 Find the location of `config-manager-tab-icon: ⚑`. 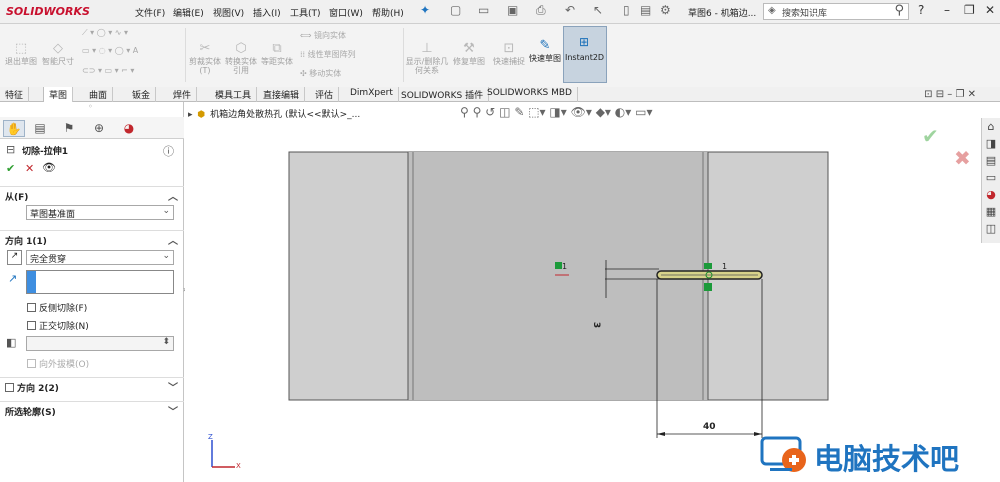

config-manager-tab-icon: ⚑ is located at coordinates (69, 128).